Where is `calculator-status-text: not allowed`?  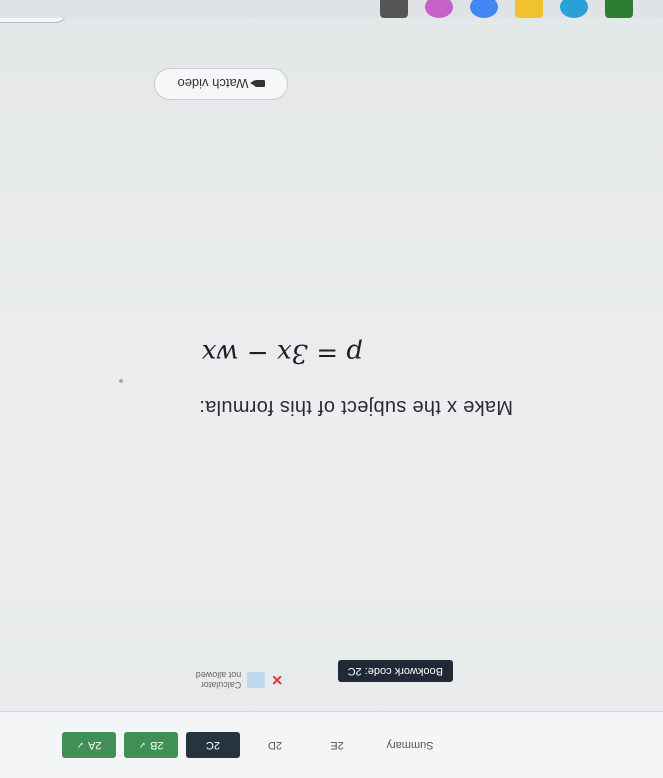 calculator-status-text: not allowed is located at coordinates (218, 675).